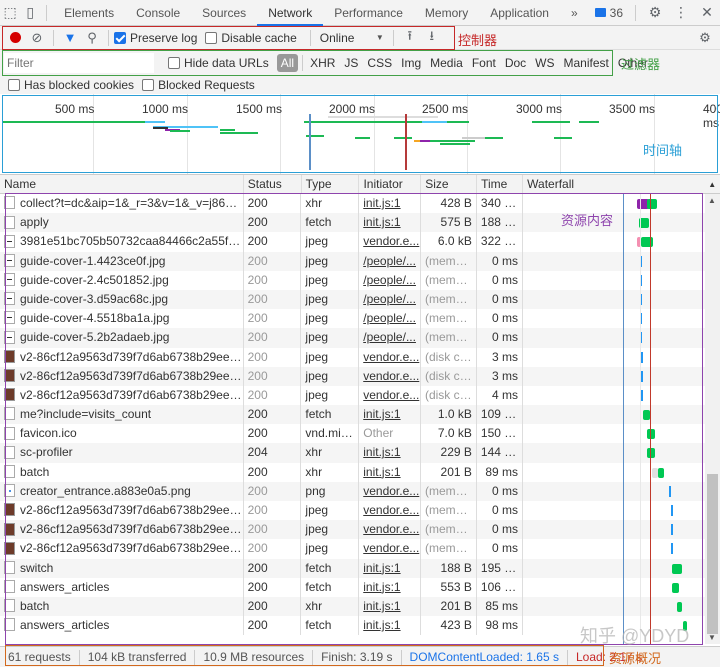 The height and width of the screenshot is (667, 720). I want to click on tab-elements: Elements, so click(89, 13).